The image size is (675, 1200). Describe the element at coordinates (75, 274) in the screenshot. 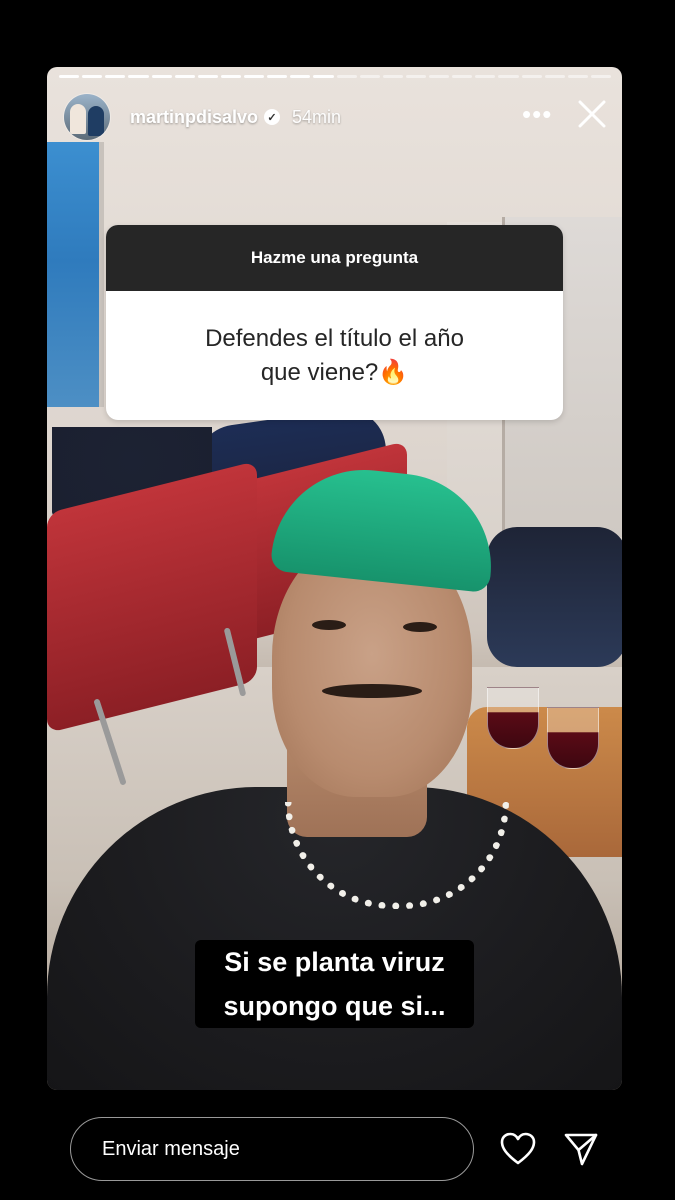

I see `background-window` at that location.